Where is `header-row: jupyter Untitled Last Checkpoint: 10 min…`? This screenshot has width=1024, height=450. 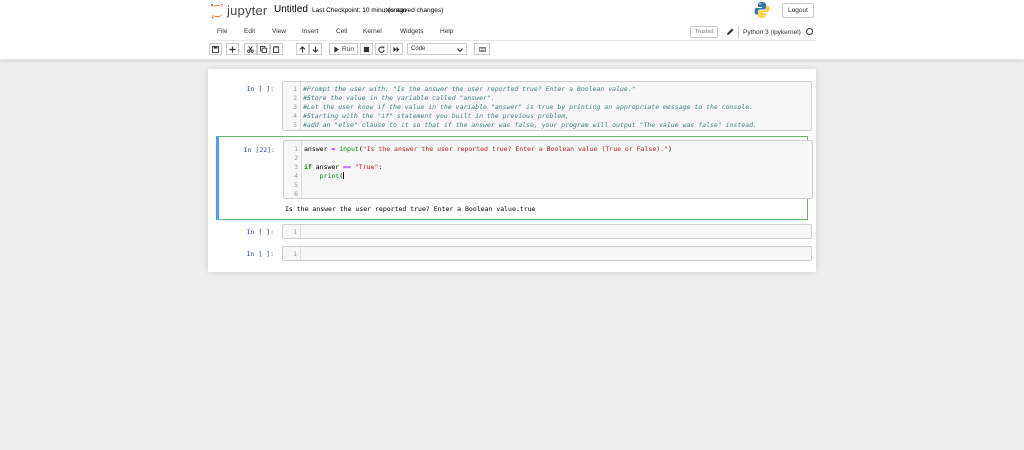 header-row: jupyter Untitled Last Checkpoint: 10 min… is located at coordinates (512, 11).